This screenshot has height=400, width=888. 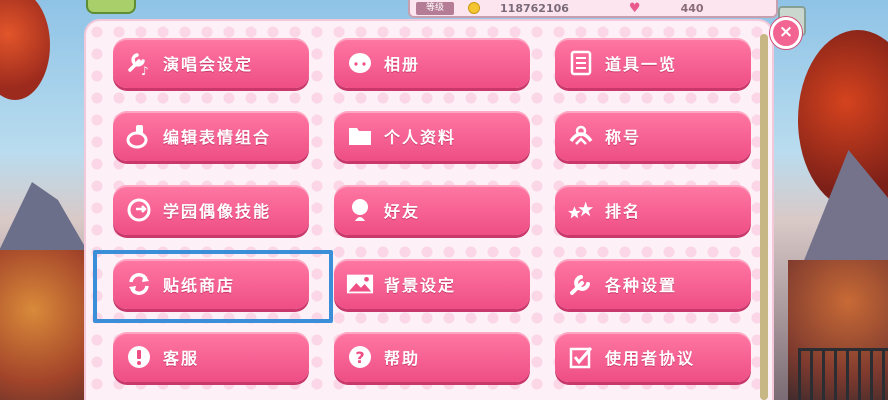 What do you see at coordinates (402, 358) in the screenshot?
I see `menu-label: 帮助` at bounding box center [402, 358].